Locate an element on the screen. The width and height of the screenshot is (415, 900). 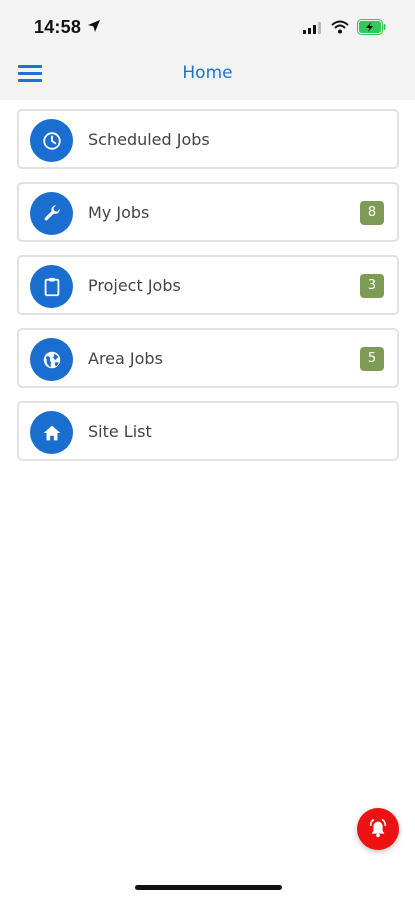
globe-icon is located at coordinates (51, 359).